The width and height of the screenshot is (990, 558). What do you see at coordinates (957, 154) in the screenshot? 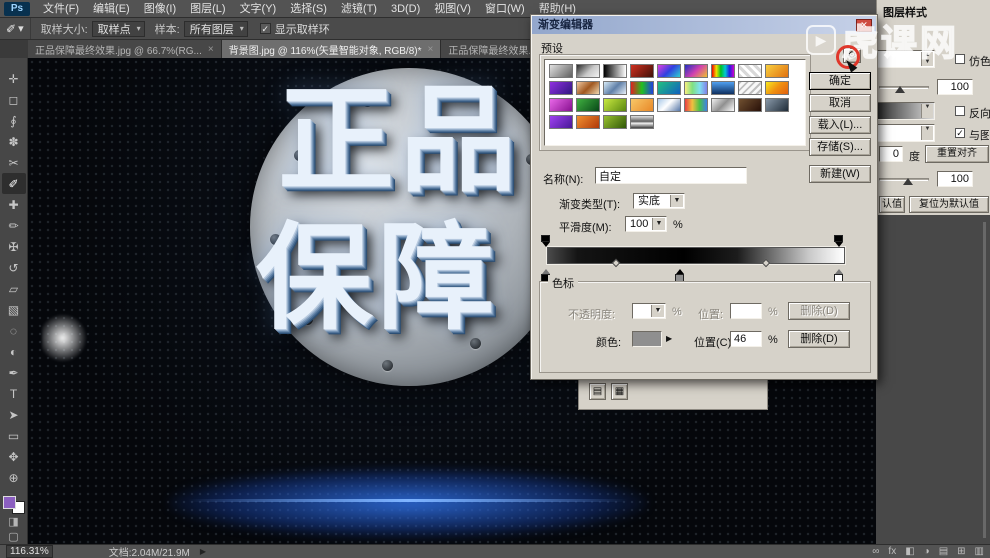
I see `reset-alignment-button: 重置对齐` at bounding box center [957, 154].